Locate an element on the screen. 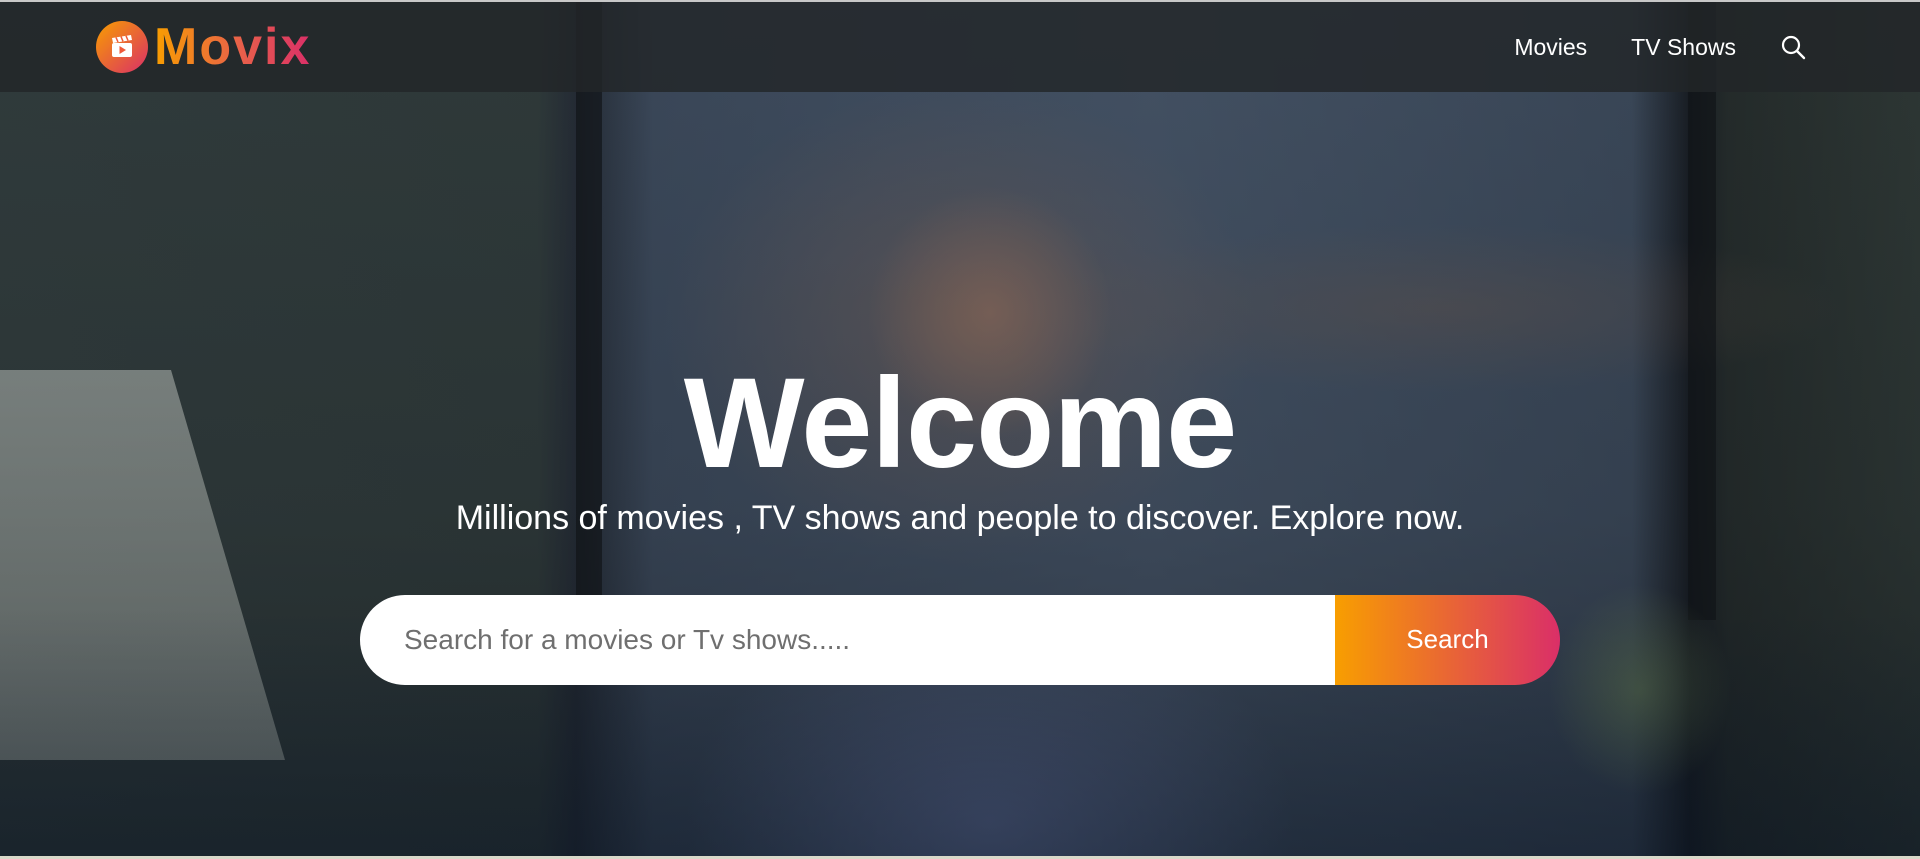  nav-tv-shows: TV Shows is located at coordinates (1683, 47).